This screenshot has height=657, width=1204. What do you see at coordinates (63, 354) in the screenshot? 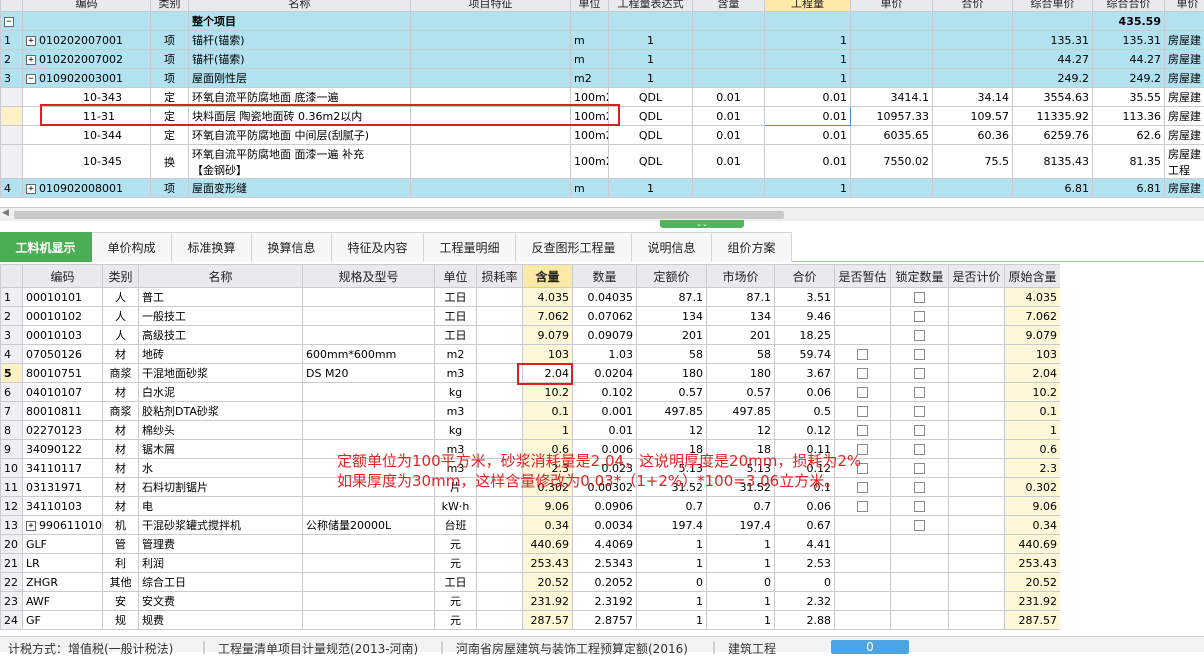
I see `material-code: 07050126` at bounding box center [63, 354].